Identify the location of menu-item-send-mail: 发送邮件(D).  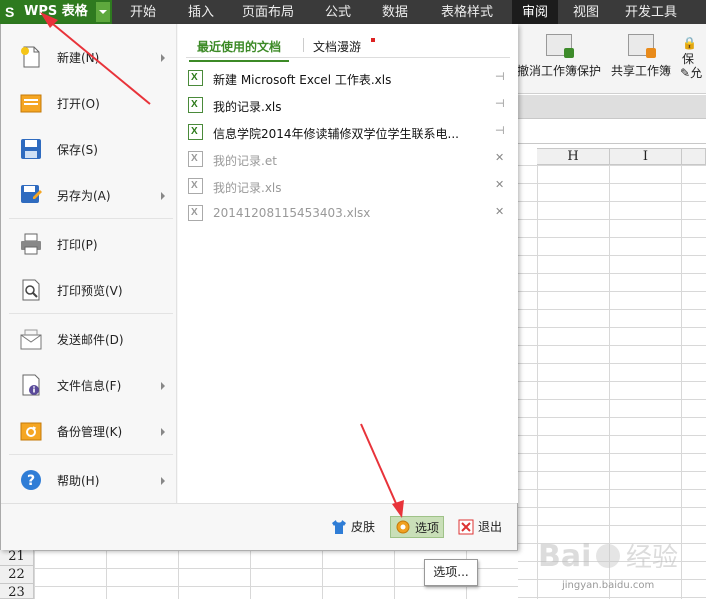
(89, 339).